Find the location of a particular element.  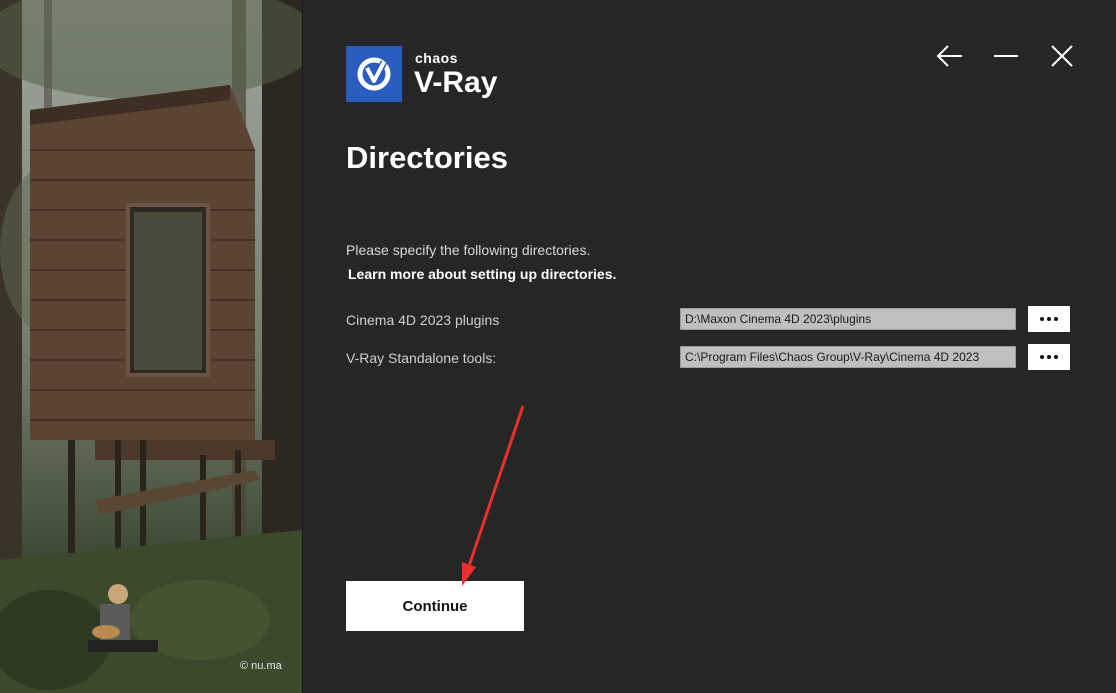

window-controls is located at coordinates (1006, 56).